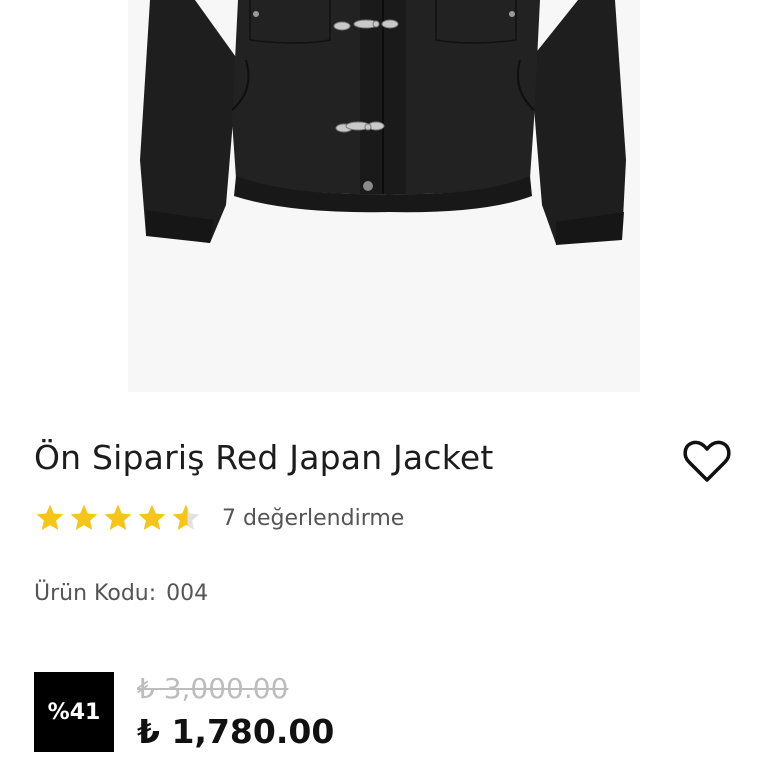 The height and width of the screenshot is (768, 768). Describe the element at coordinates (74, 712) in the screenshot. I see `discount-badge: %41` at that location.